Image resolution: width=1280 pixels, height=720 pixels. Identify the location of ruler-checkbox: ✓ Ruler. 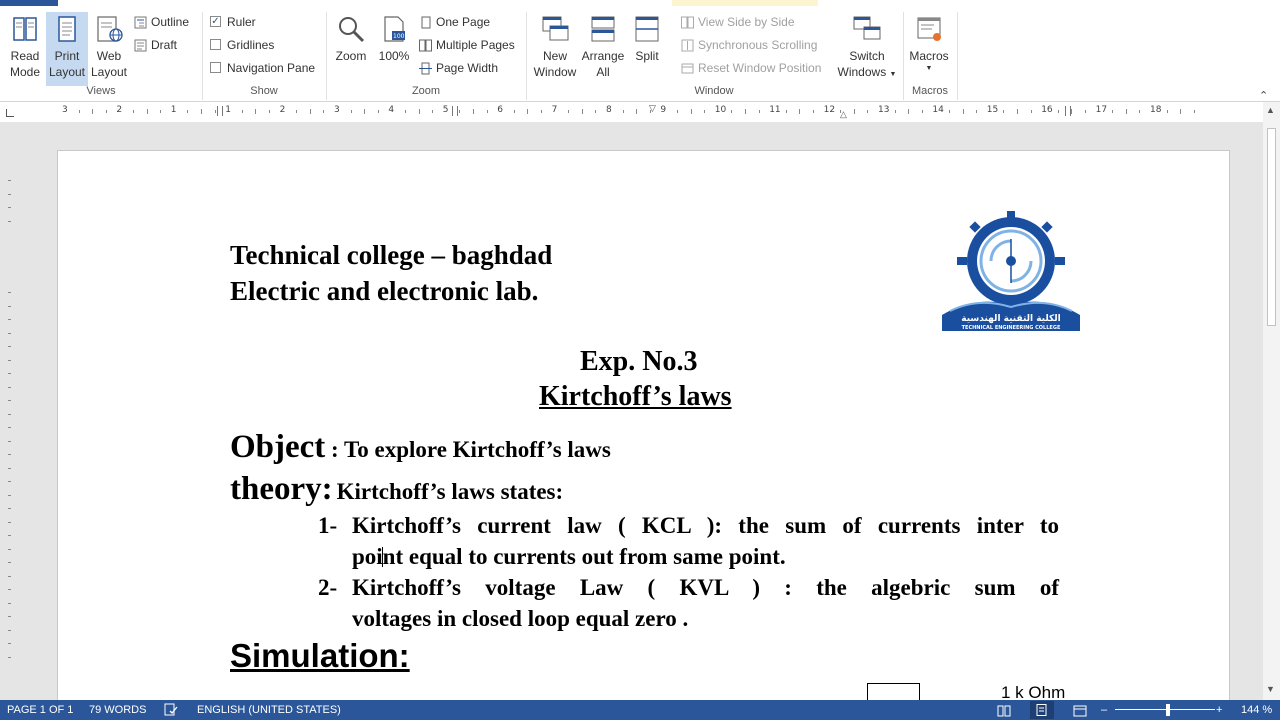
(233, 22).